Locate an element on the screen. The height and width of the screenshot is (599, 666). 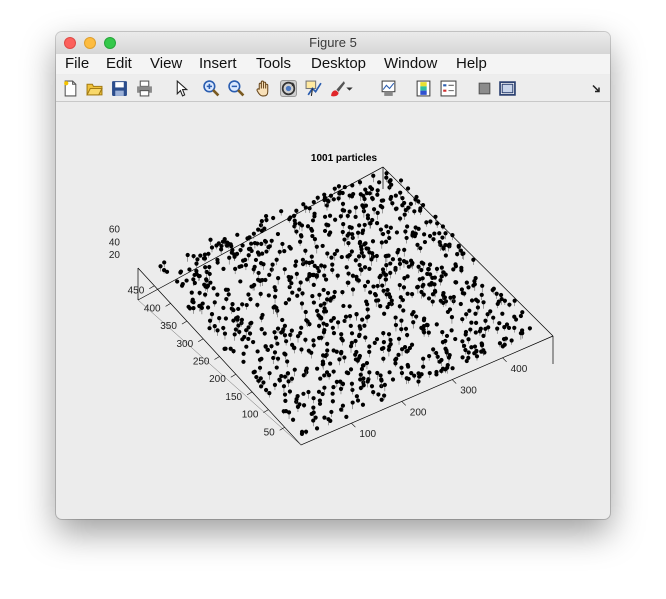
data-cursor-icon is located at coordinates (313, 88).